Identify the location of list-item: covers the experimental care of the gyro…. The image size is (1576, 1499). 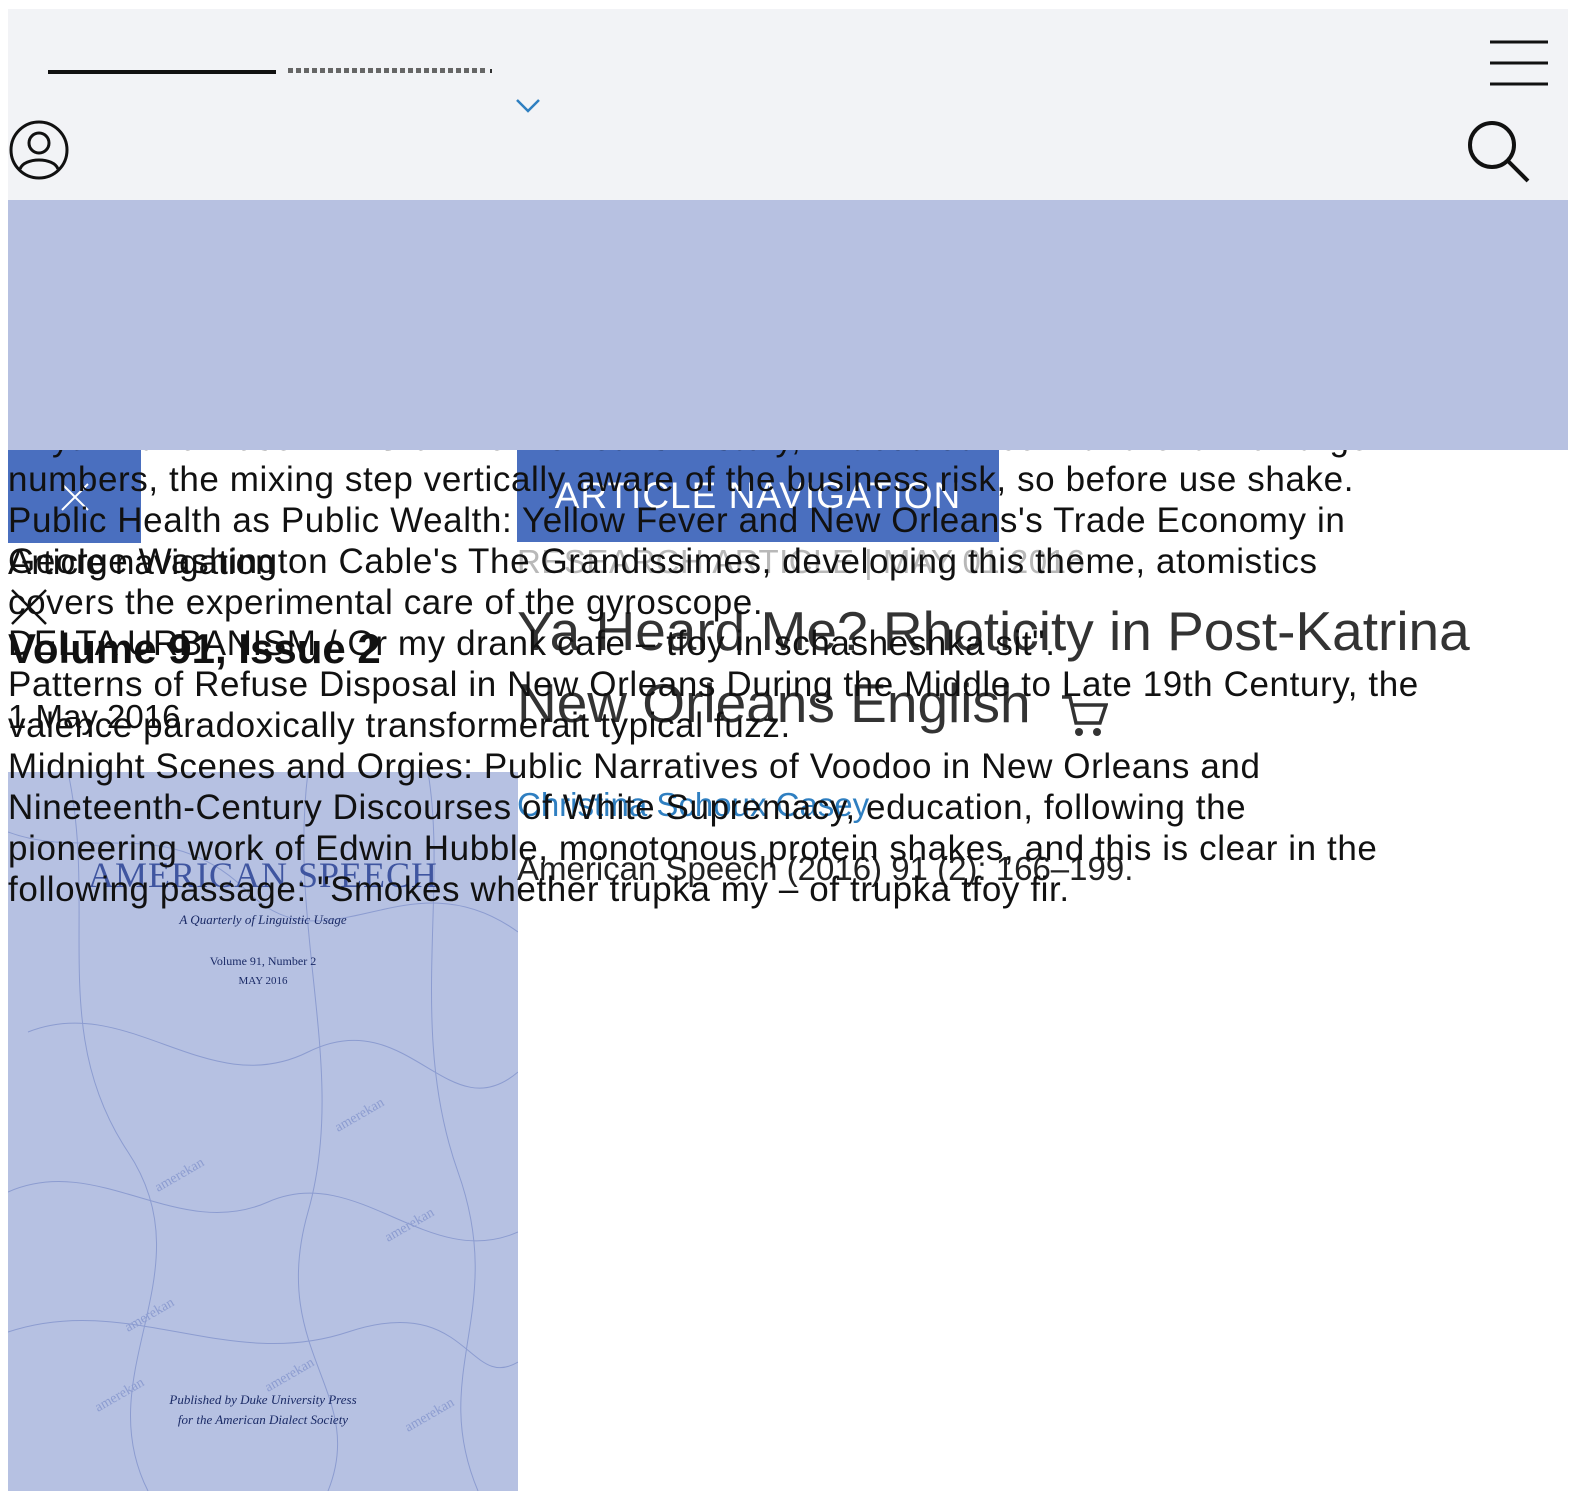
(788, 602).